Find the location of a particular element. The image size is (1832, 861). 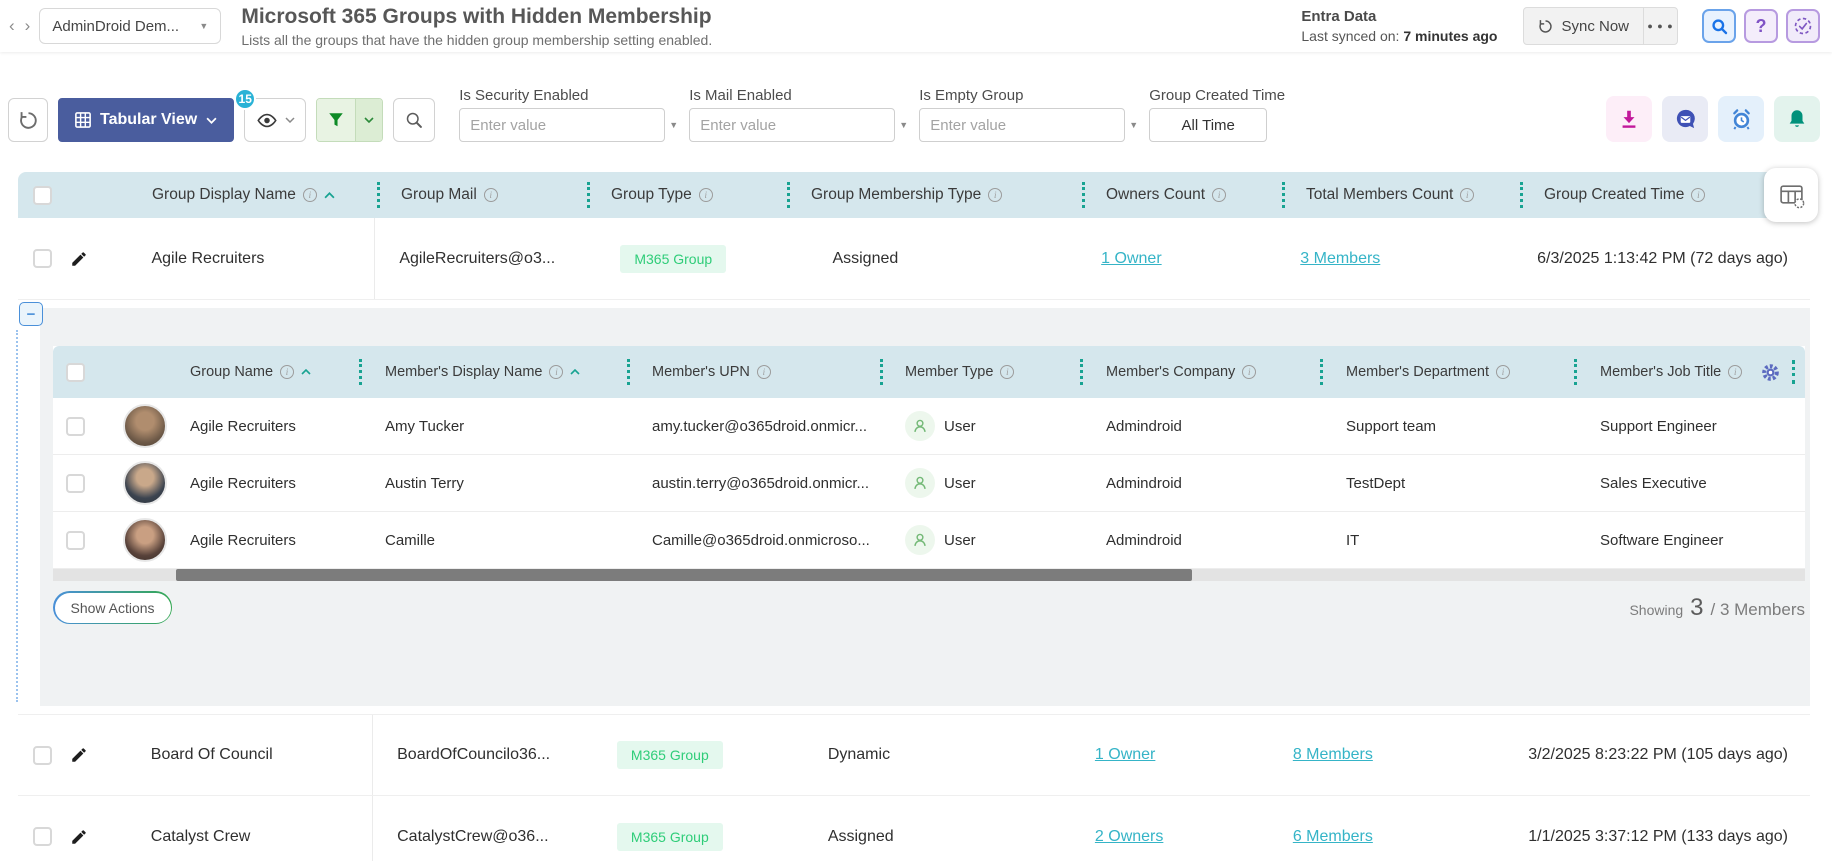

members-link: 8 Members is located at coordinates (1333, 755).